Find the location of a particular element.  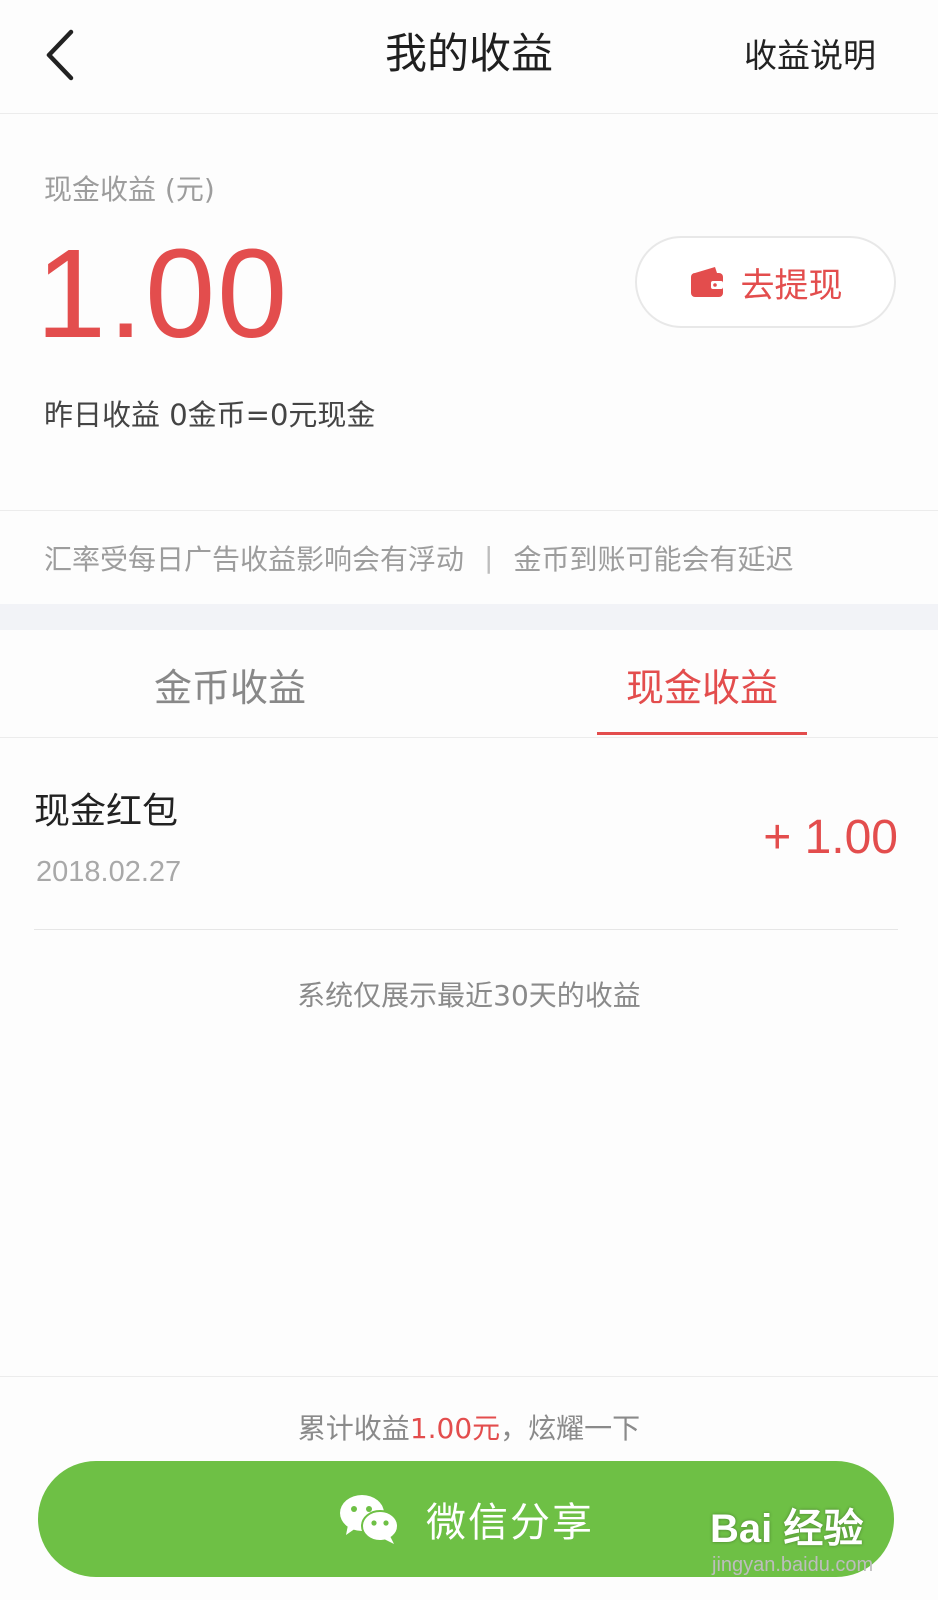

earnings-info-link: 收益说明 is located at coordinates (810, 56).